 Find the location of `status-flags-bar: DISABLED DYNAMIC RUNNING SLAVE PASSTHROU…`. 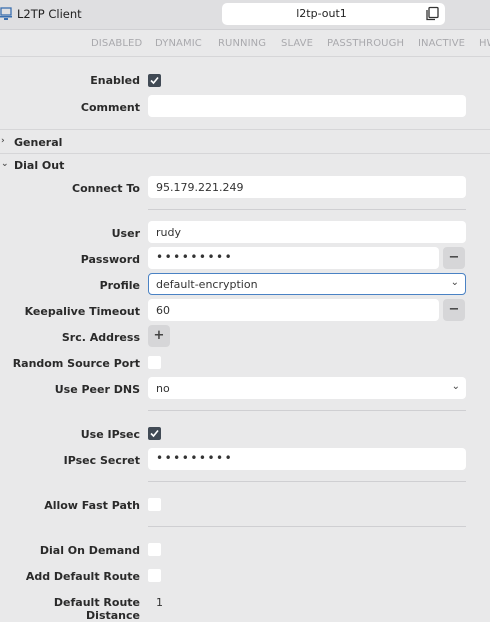

status-flags-bar: DISABLED DYNAMIC RUNNING SLAVE PASSTHROU… is located at coordinates (245, 43).